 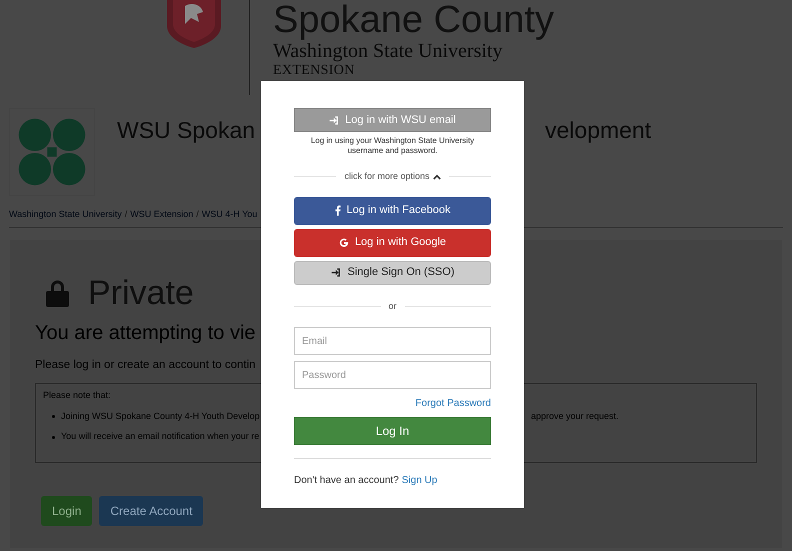 I want to click on facebook-login-button: Log in with Facebook, so click(x=392, y=210).